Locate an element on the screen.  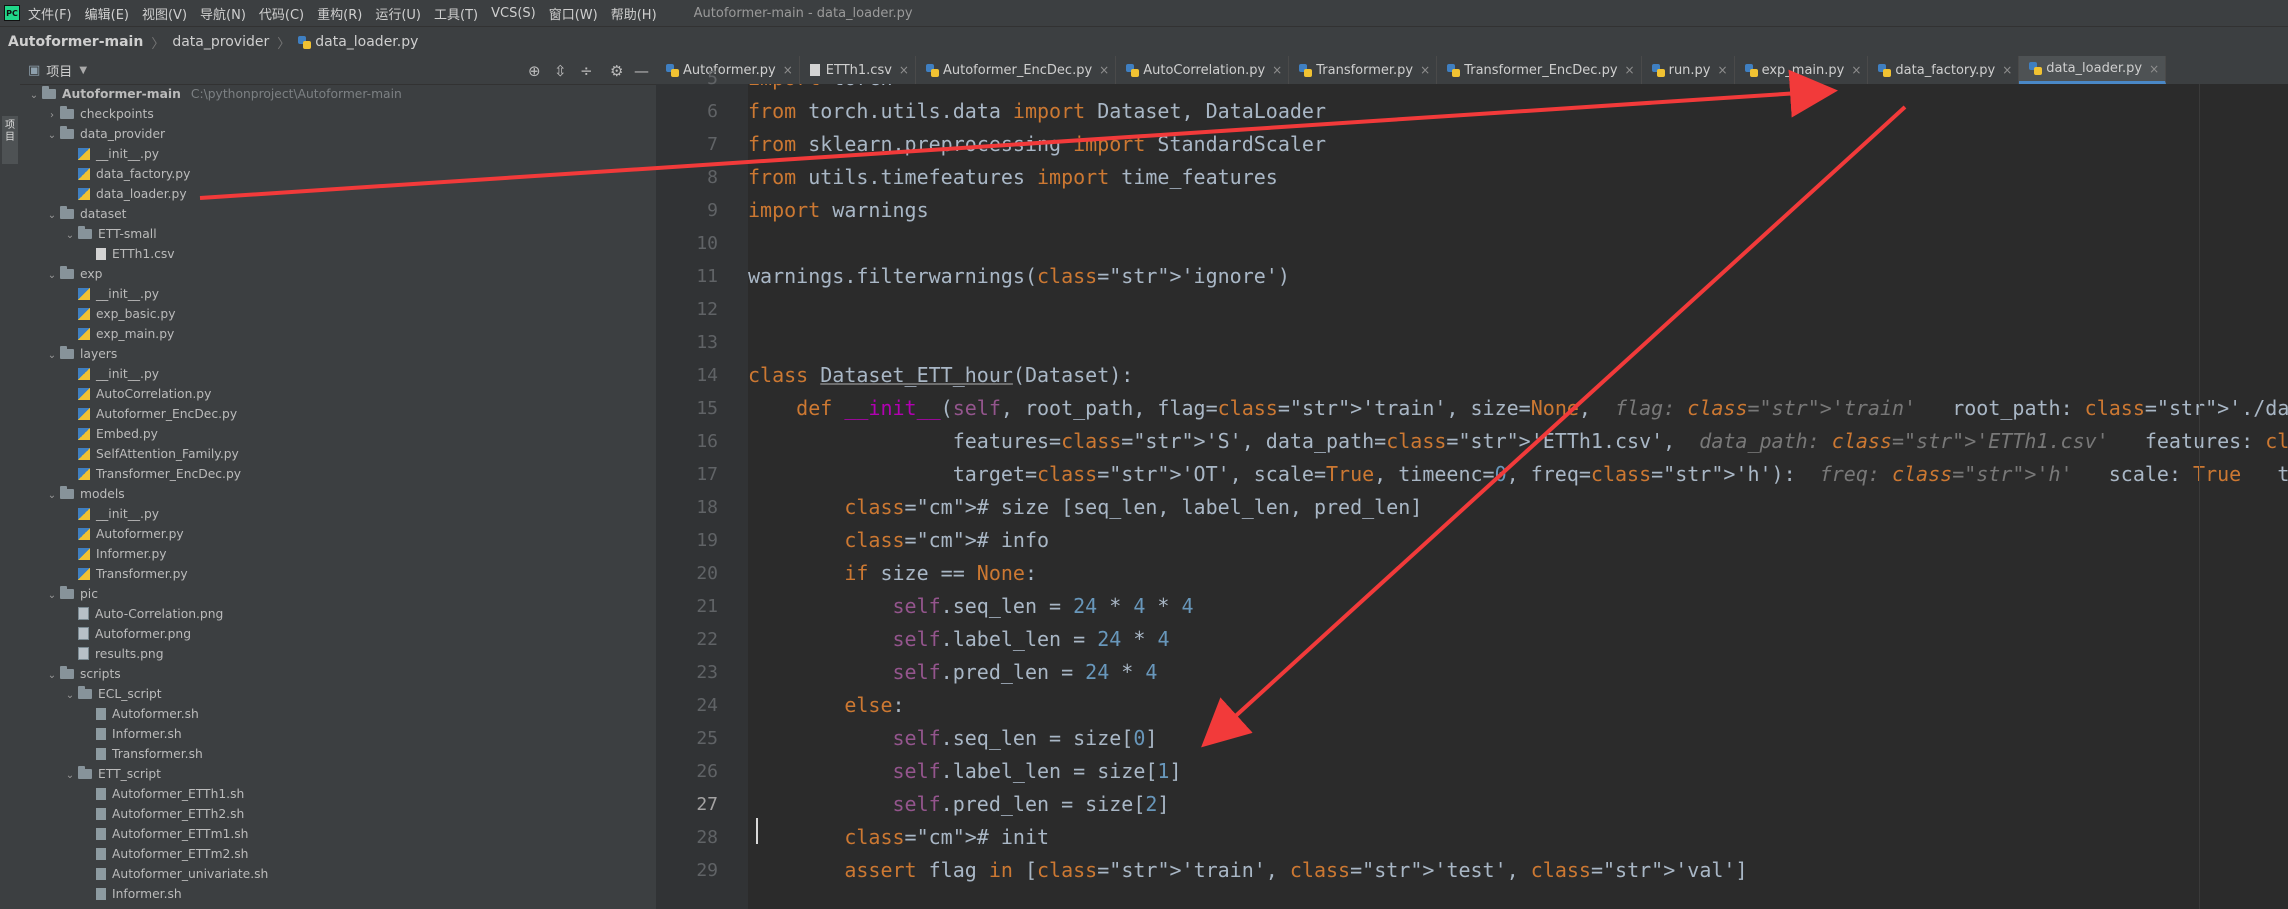
menu-view: 视图(V) is located at coordinates (164, 13).